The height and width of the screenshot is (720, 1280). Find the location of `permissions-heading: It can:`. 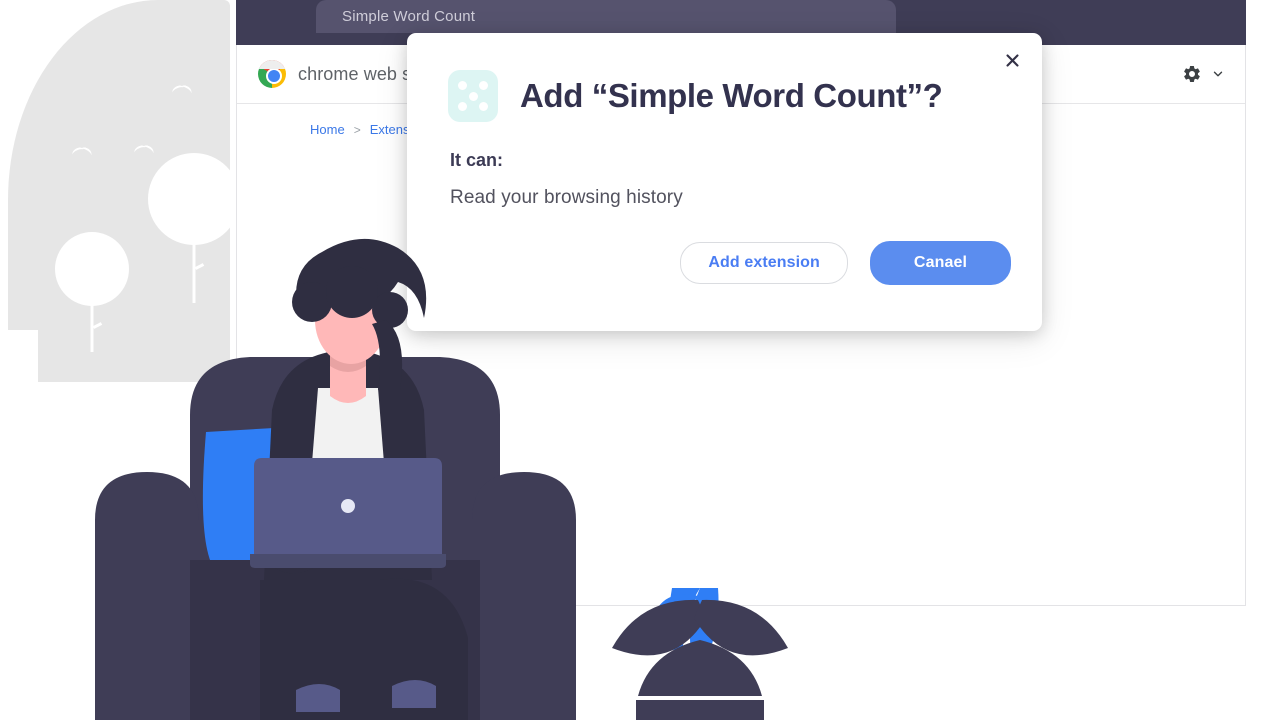

permissions-heading: It can: is located at coordinates (477, 160).